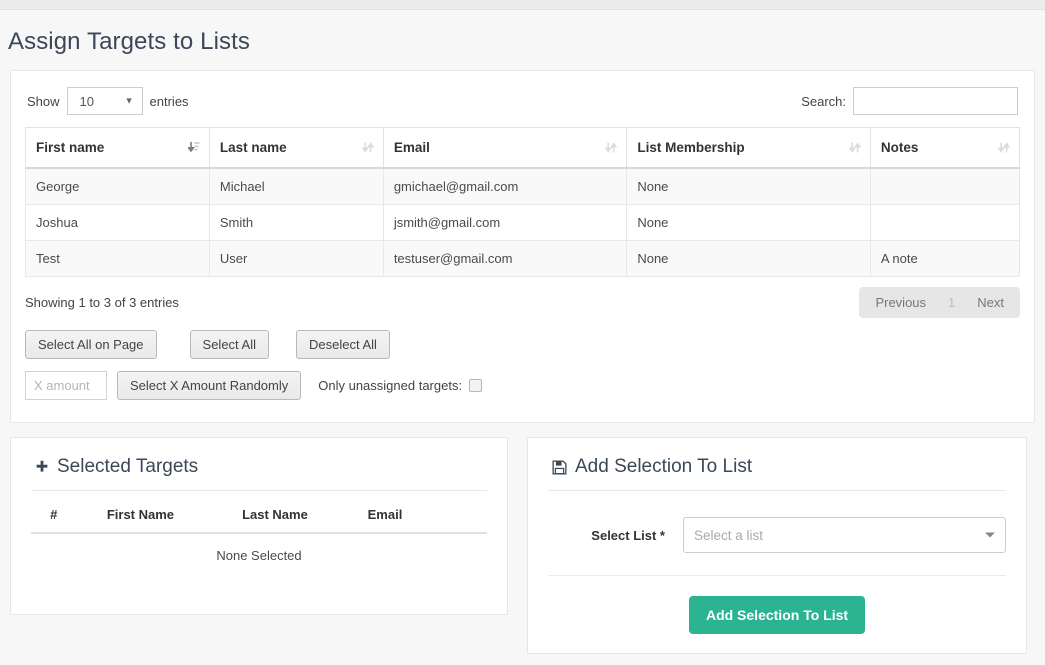  I want to click on selected-empty-row: None Selected, so click(259, 548).